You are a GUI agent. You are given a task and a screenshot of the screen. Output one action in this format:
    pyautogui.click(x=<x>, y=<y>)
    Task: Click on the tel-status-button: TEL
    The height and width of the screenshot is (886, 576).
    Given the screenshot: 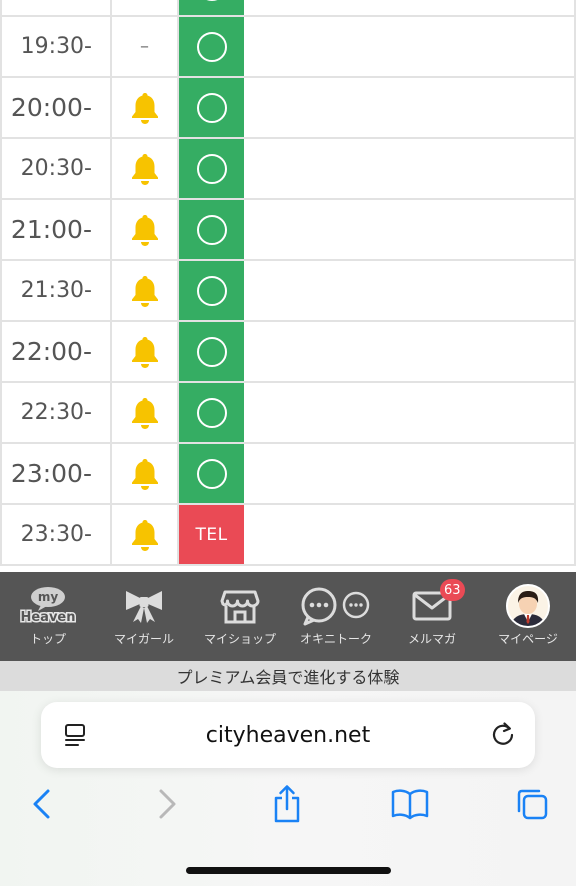 What is the action you would take?
    pyautogui.click(x=211, y=534)
    